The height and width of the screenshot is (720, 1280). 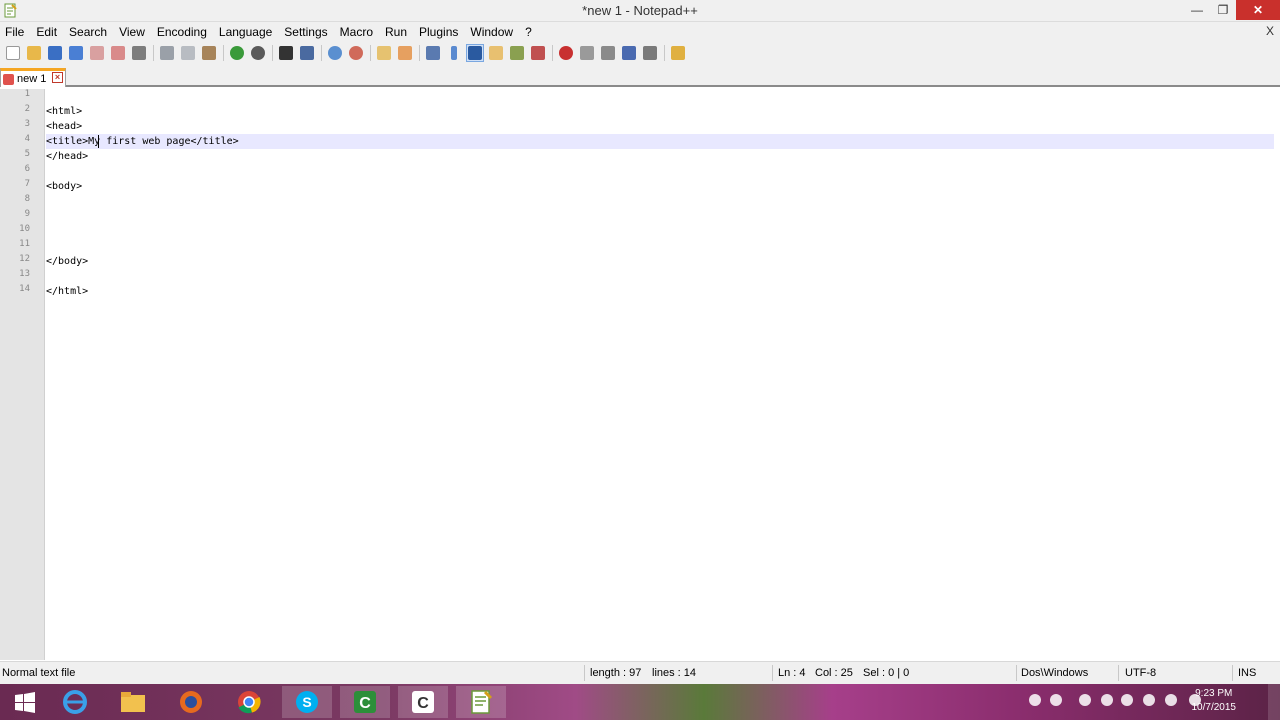 What do you see at coordinates (674, 673) in the screenshot?
I see `status-lines: lines : 14` at bounding box center [674, 673].